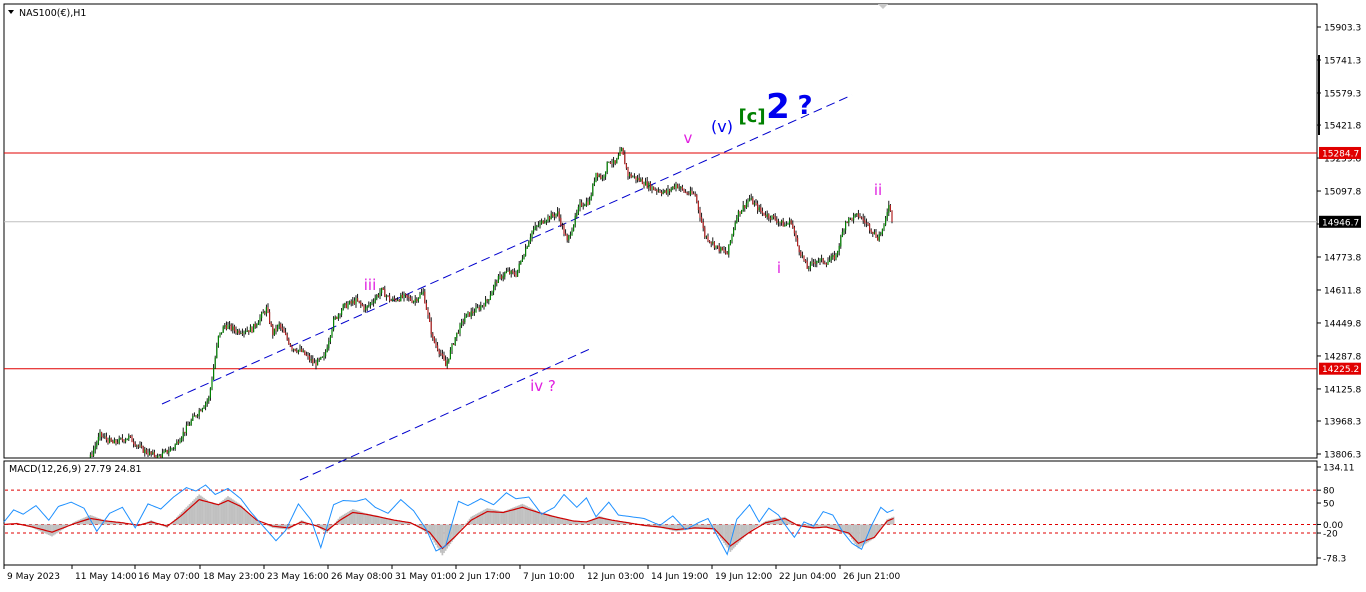 This screenshot has height=592, width=1366. I want to click on time-tick-label: 22 Jun 04:00, so click(807, 577).